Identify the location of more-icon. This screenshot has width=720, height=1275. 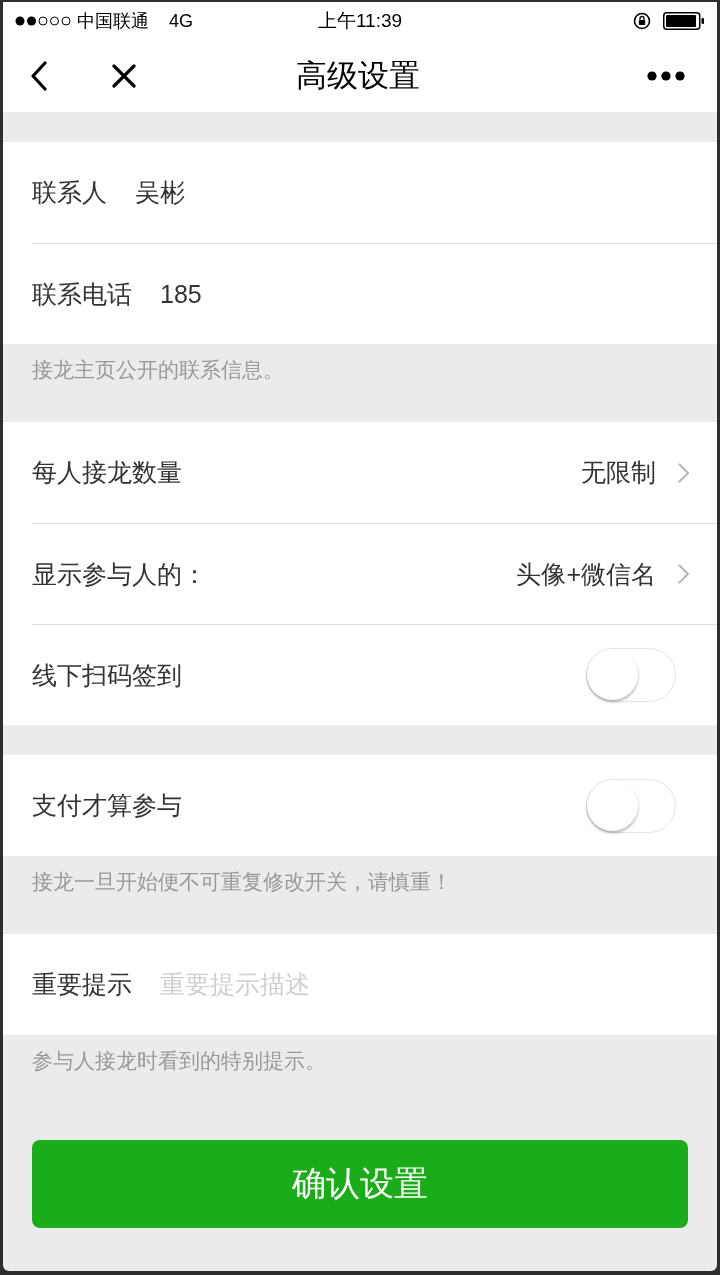
(666, 76).